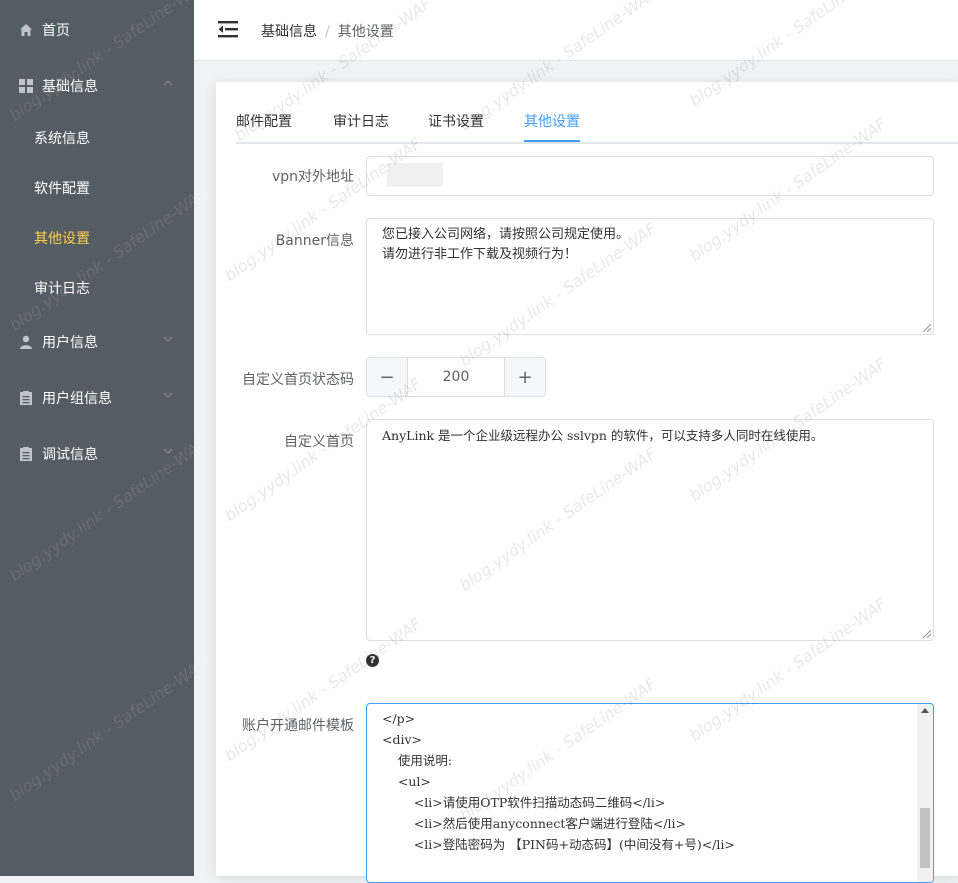 This screenshot has height=883, width=958. I want to click on vpn-address-label: vpn对外地址, so click(312, 177).